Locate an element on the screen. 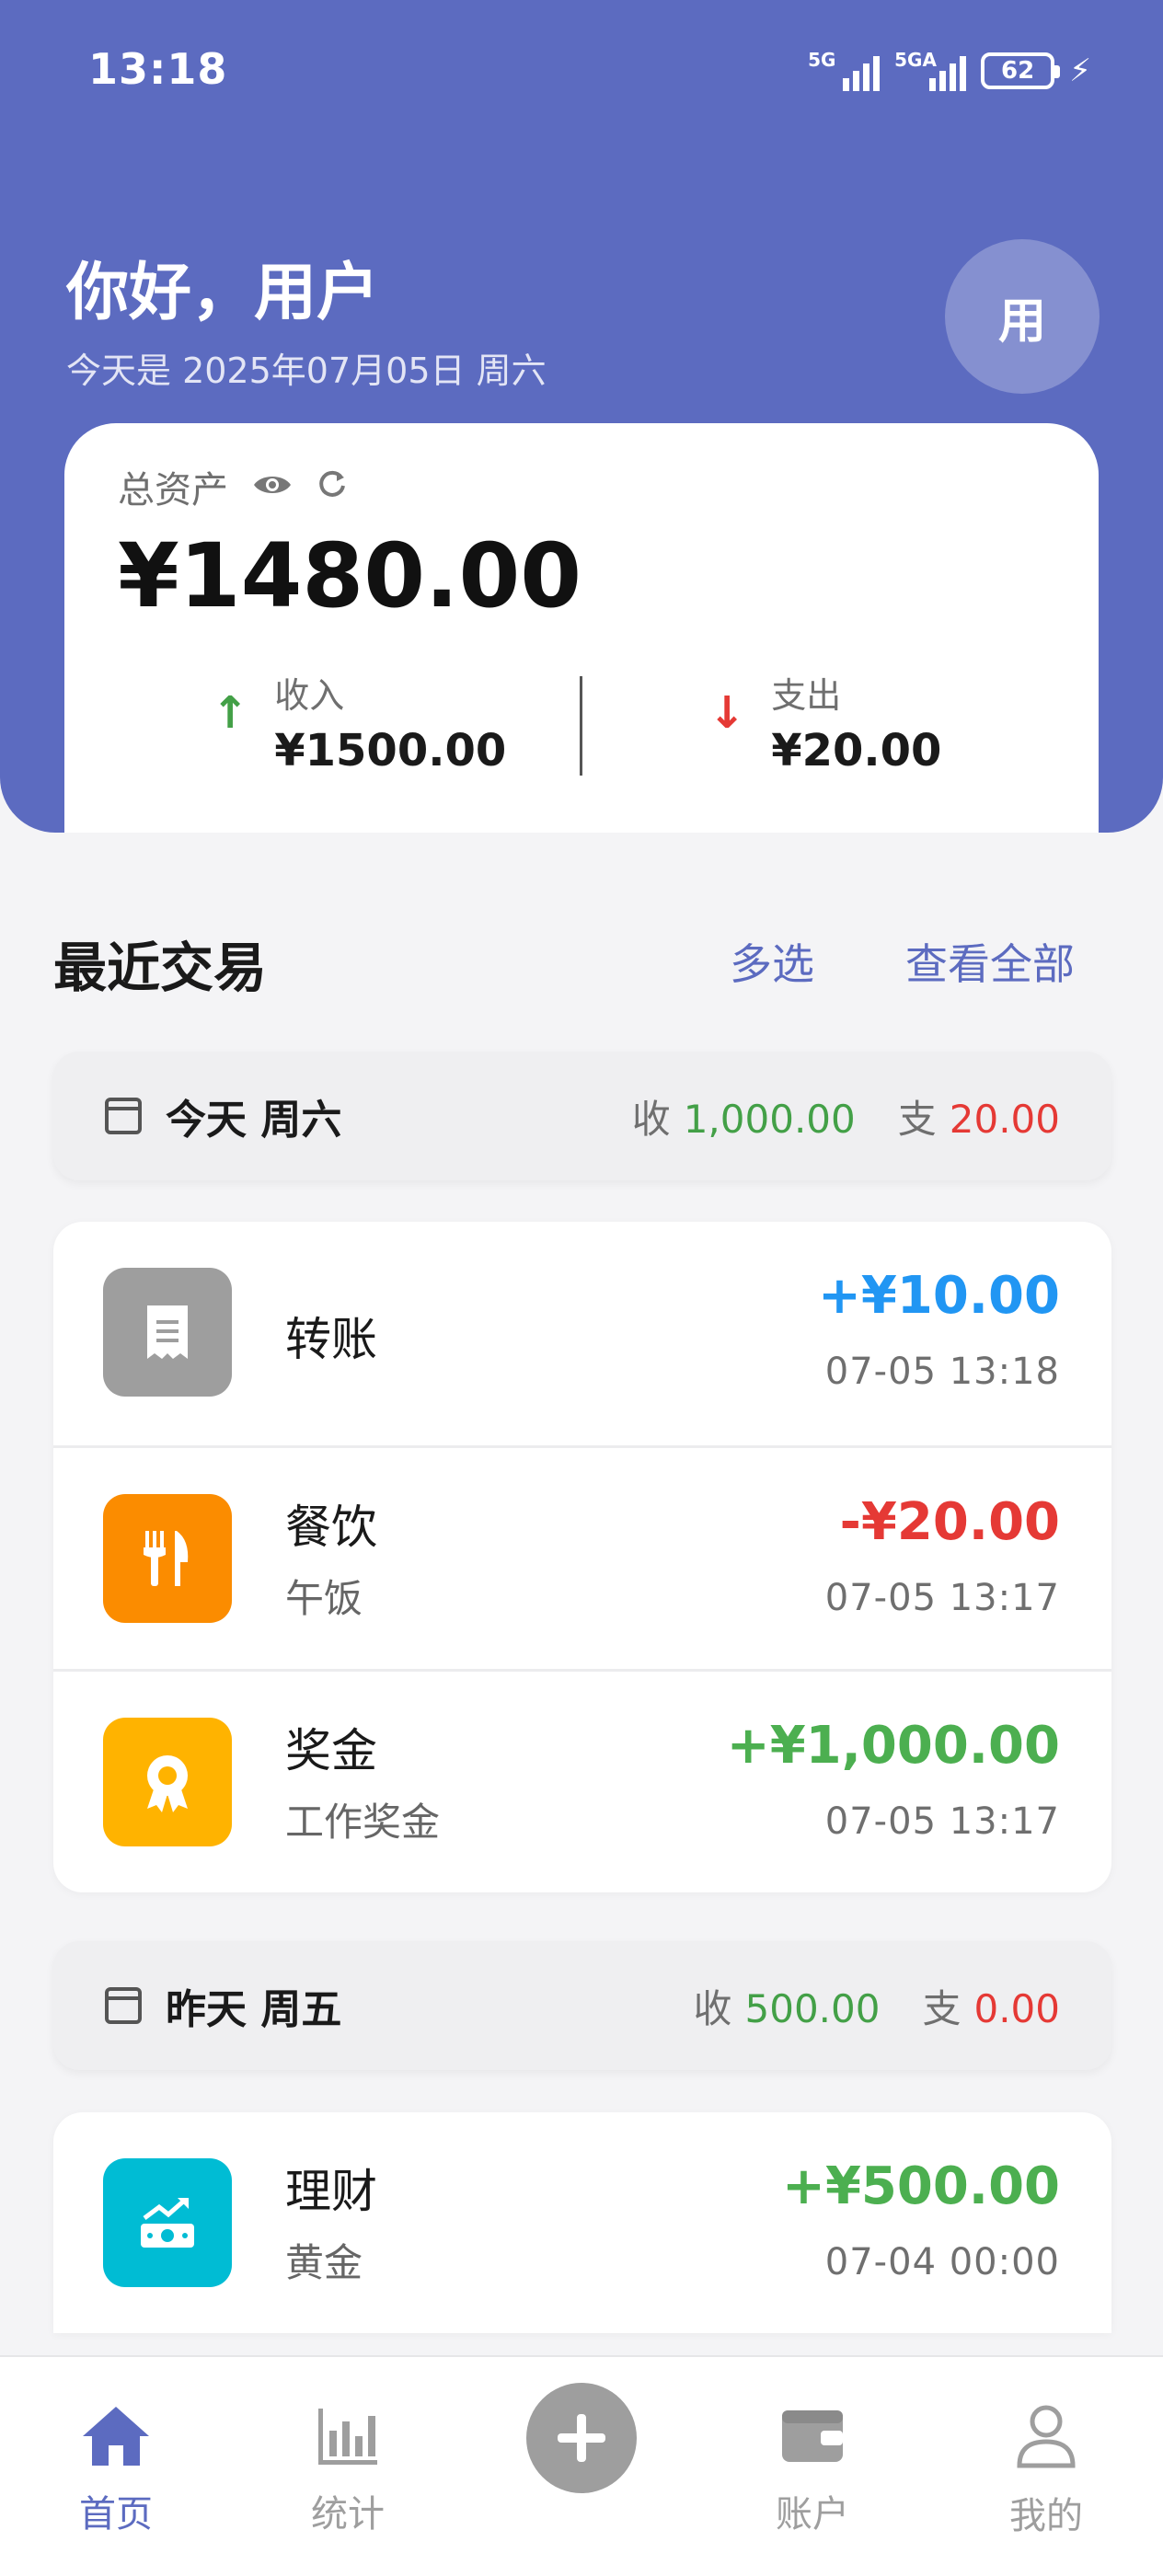 The image size is (1163, 2576). section-title: 最近交易 is located at coordinates (161, 968).